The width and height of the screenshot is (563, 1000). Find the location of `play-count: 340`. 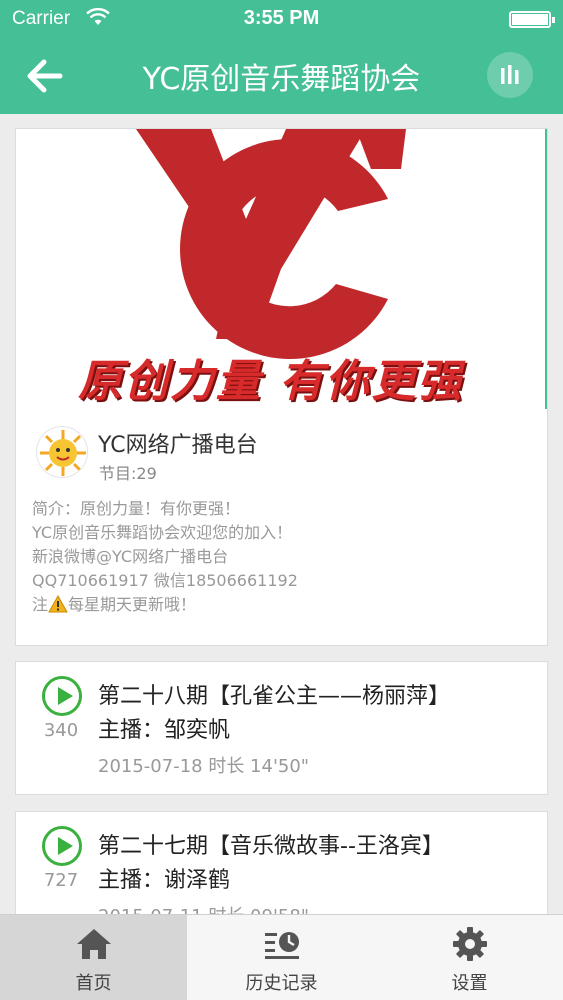

play-count: 340 is located at coordinates (61, 730).